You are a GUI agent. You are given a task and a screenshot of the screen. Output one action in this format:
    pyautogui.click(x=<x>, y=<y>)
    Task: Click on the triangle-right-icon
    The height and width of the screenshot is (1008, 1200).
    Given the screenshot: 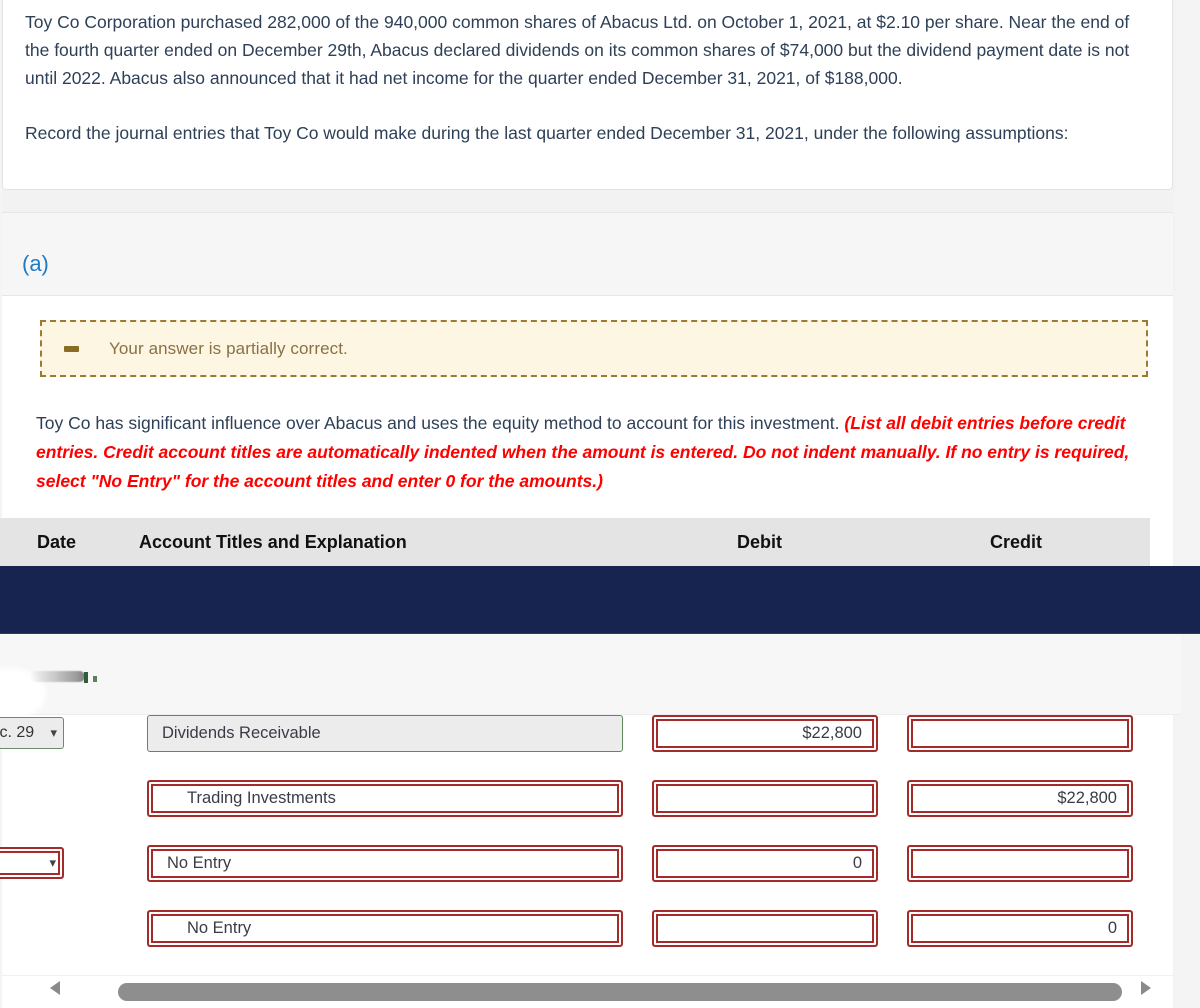 What is the action you would take?
    pyautogui.click(x=1146, y=988)
    